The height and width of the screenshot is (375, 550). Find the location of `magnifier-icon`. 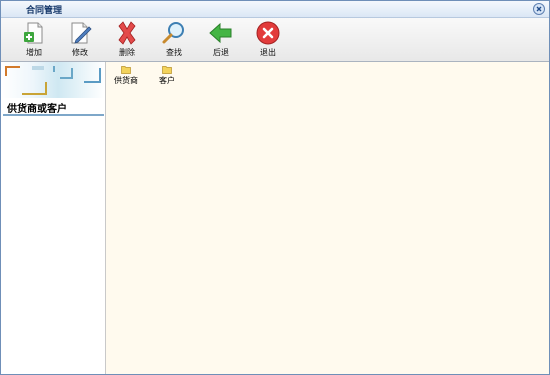

magnifier-icon is located at coordinates (173, 33).